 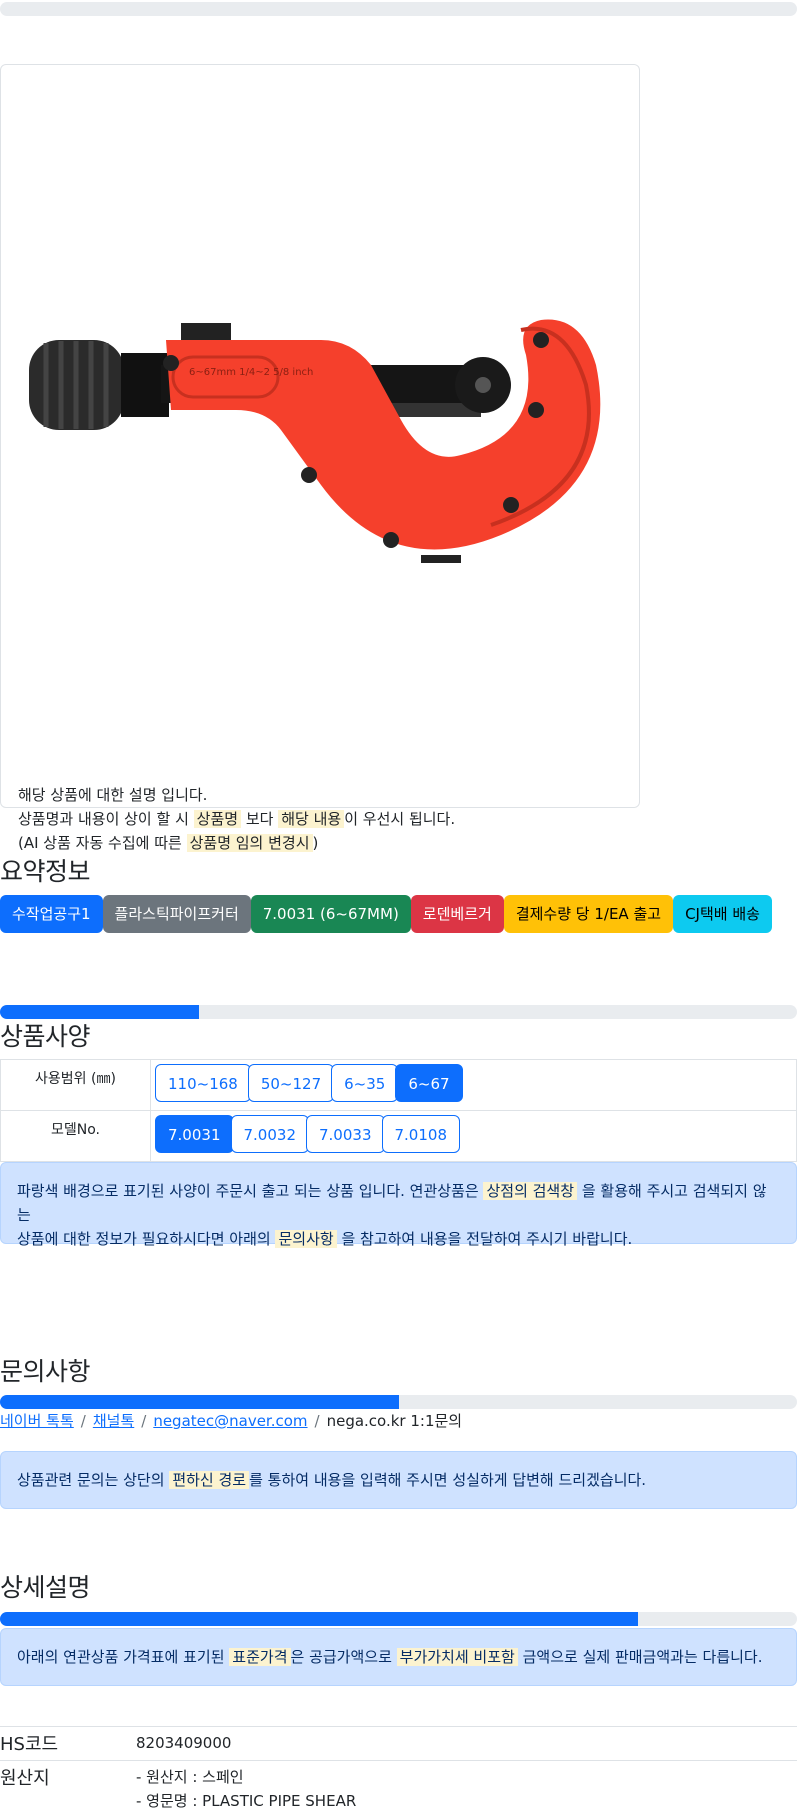 What do you see at coordinates (75, 1136) in the screenshot?
I see `spec-label: 모델No.` at bounding box center [75, 1136].